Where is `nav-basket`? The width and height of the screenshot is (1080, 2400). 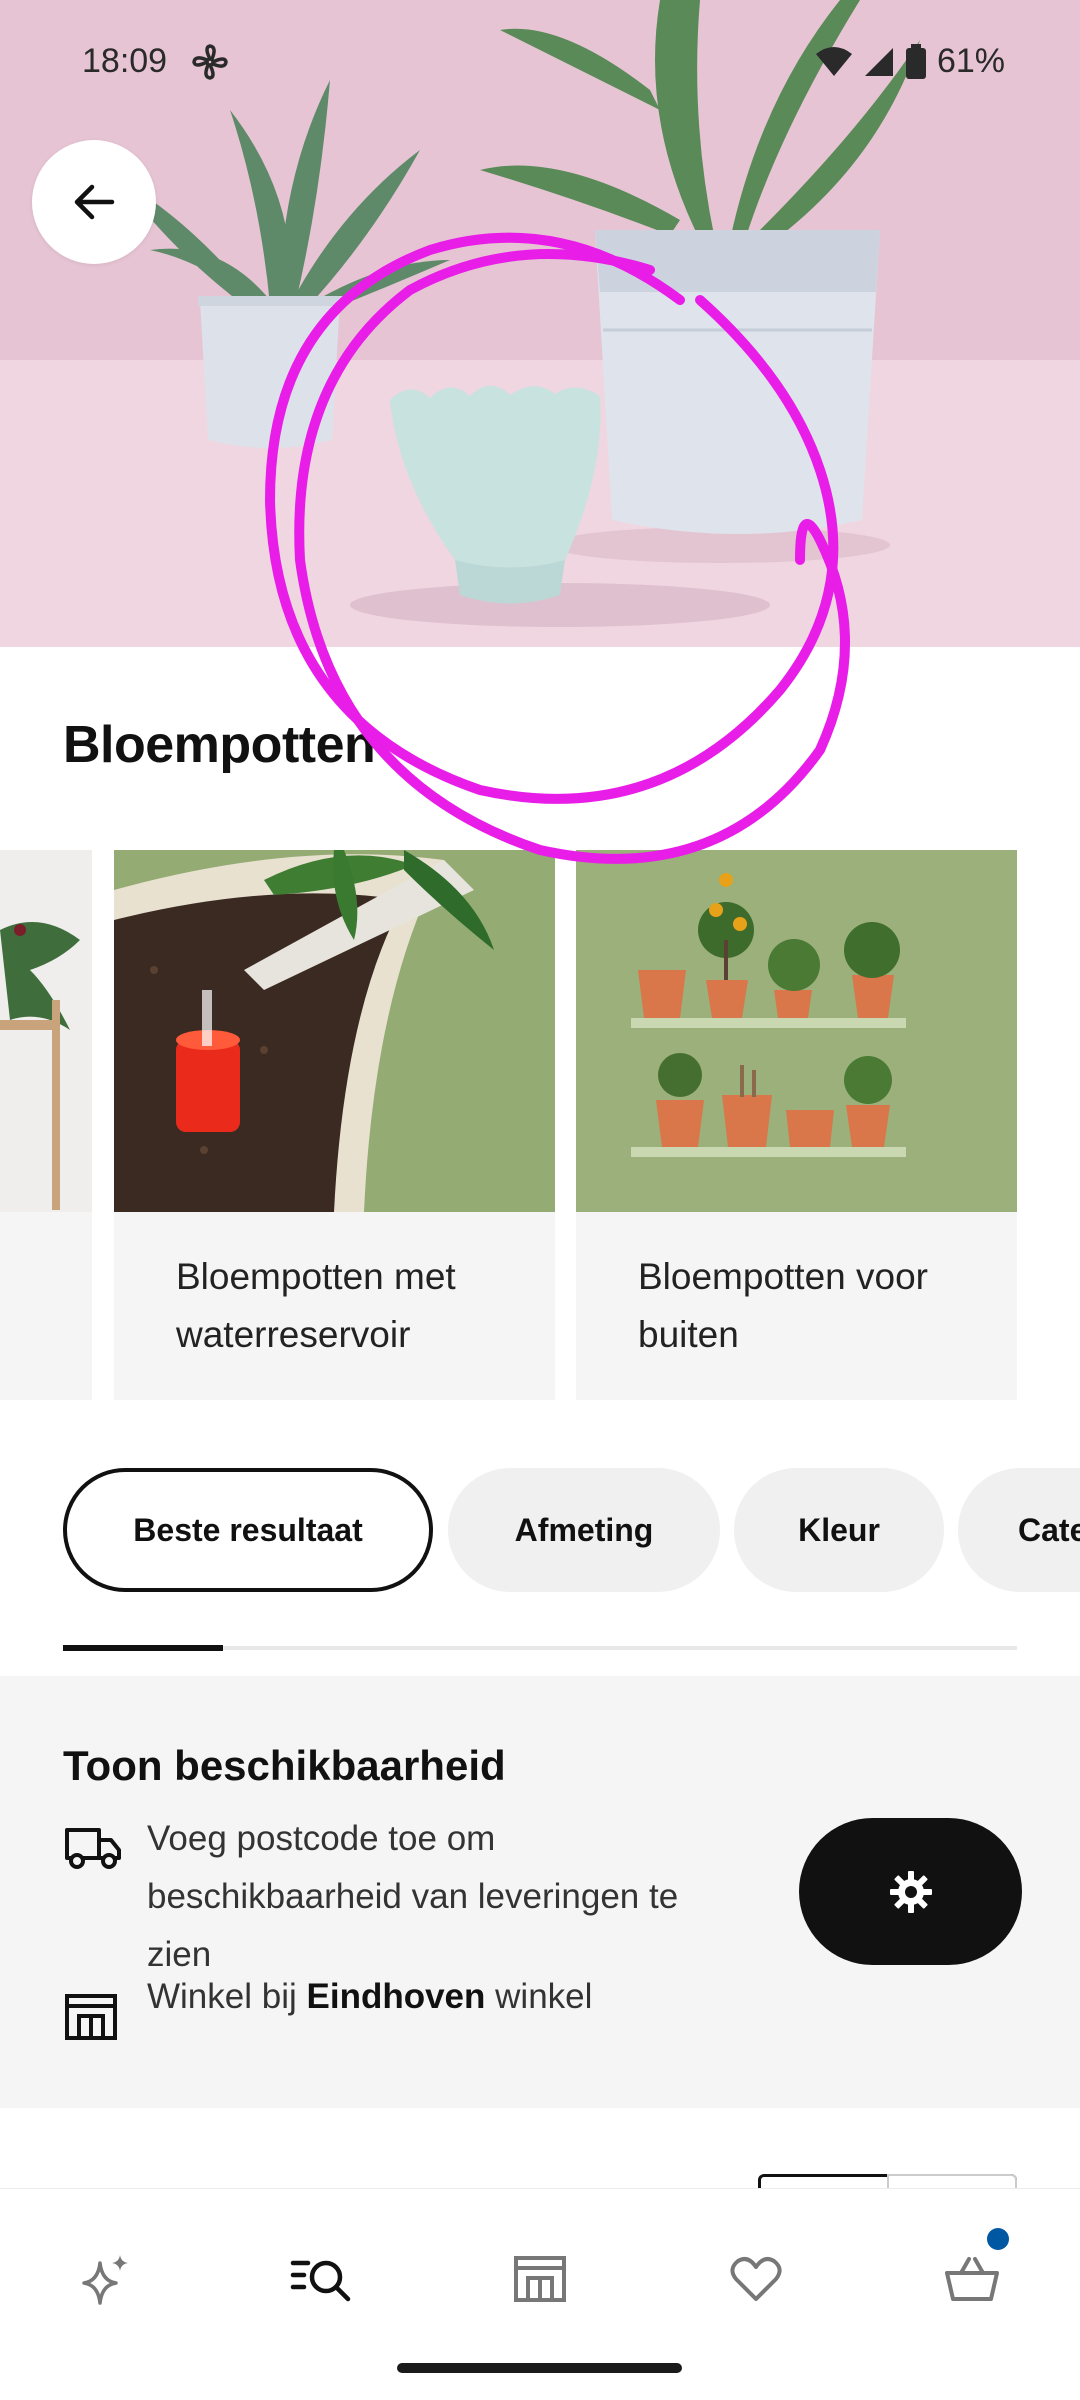 nav-basket is located at coordinates (972, 2279).